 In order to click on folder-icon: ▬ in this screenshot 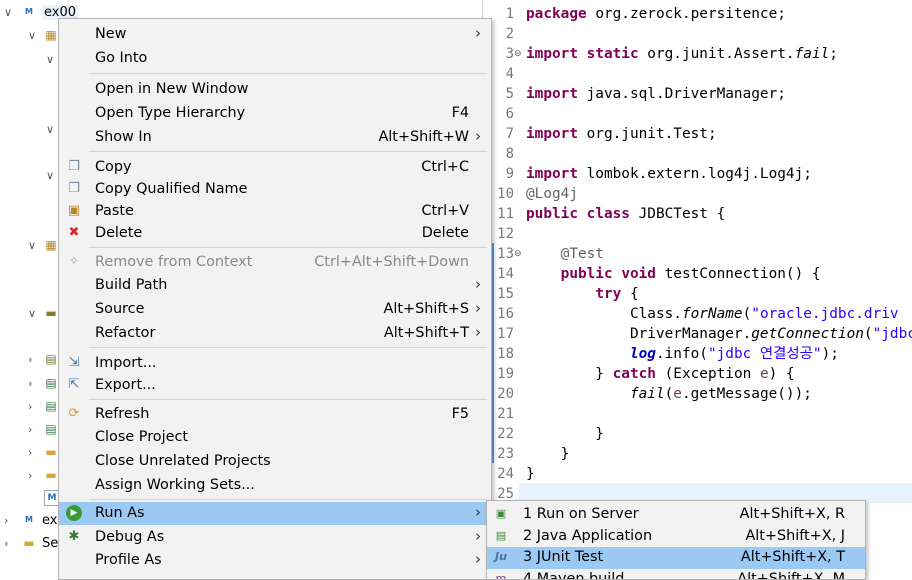, I will do `click(51, 452)`.